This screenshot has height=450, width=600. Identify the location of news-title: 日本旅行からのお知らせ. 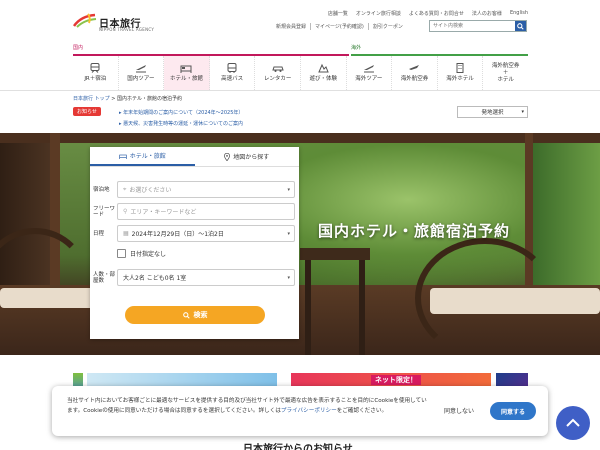
(298, 447).